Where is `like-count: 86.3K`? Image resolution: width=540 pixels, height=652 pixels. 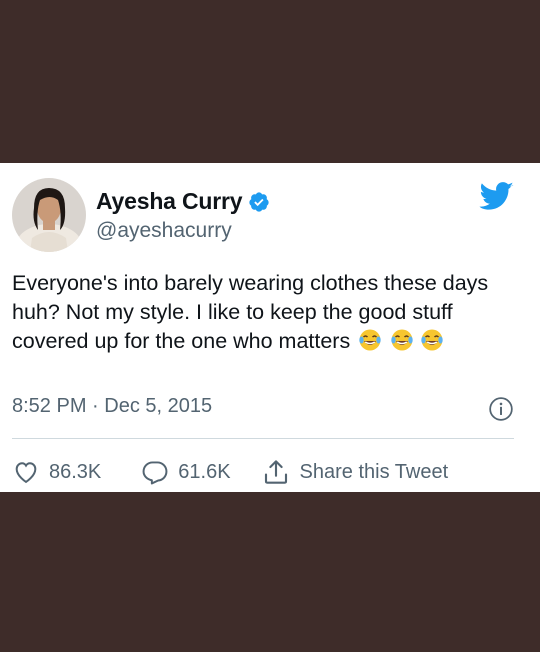
like-count: 86.3K is located at coordinates (75, 471).